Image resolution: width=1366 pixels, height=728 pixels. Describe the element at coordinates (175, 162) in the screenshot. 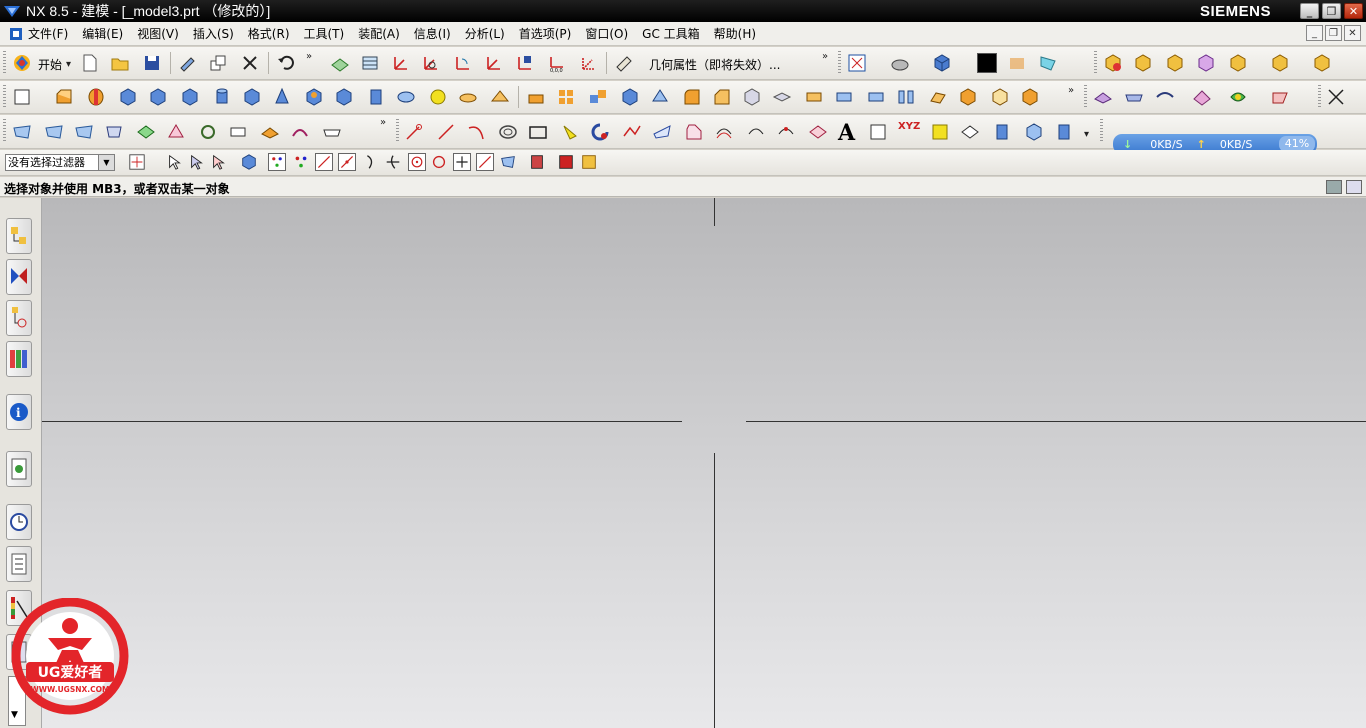

I see `select-pointer-icon` at that location.